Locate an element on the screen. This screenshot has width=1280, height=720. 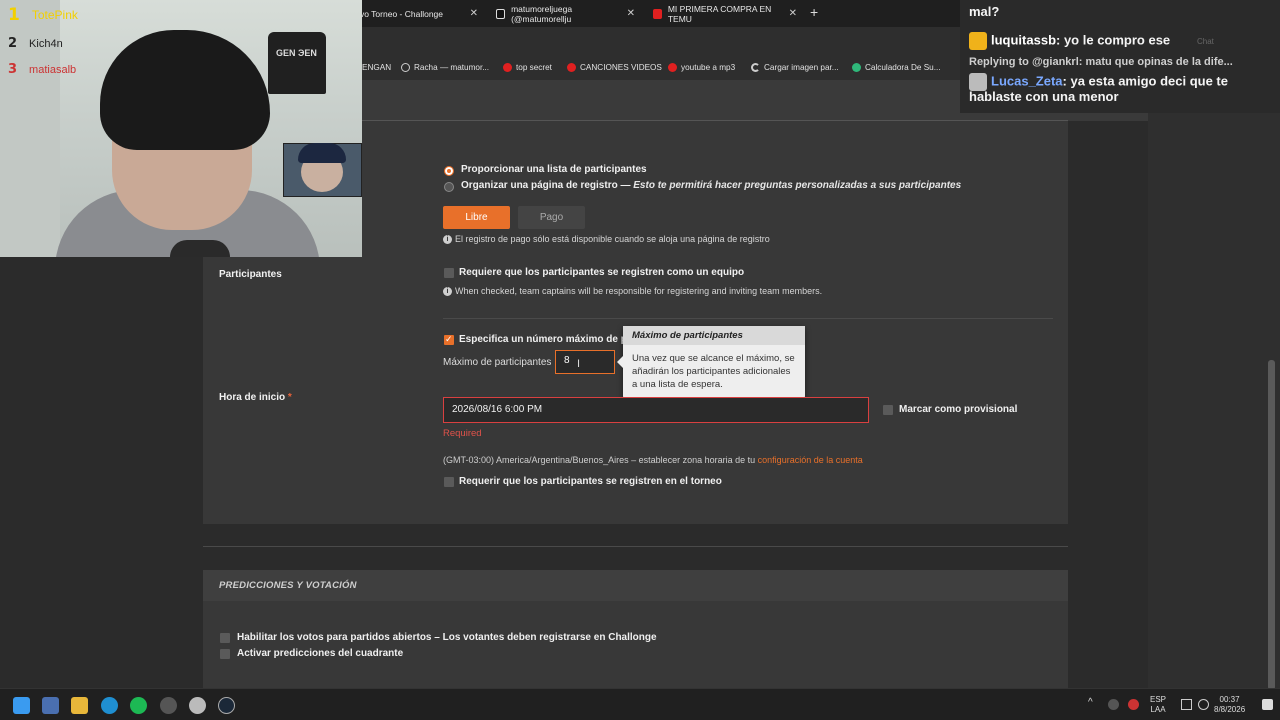
start-time-text: Hora de inicio is located at coordinates (252, 397).